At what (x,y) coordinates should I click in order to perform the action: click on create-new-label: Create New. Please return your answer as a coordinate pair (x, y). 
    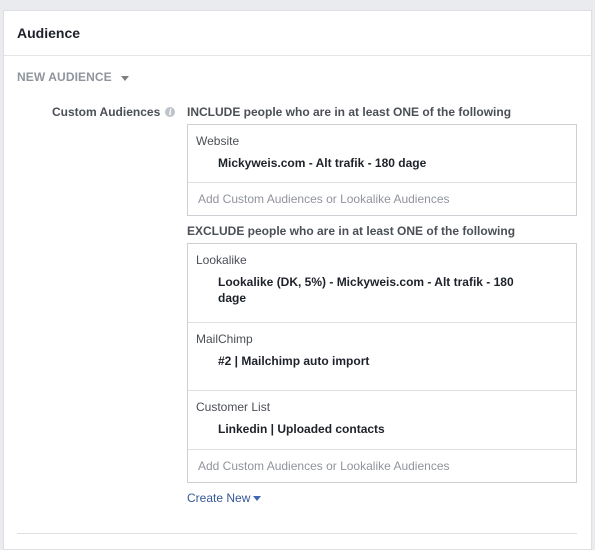
    Looking at the image, I should click on (219, 498).